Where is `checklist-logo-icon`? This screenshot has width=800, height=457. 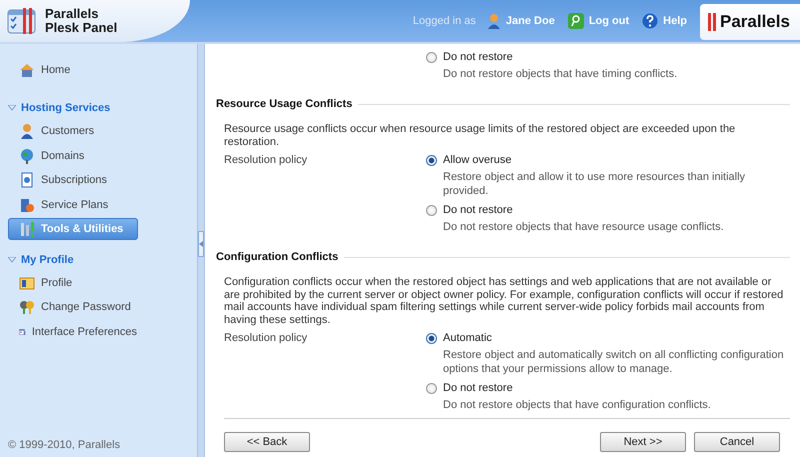
checklist-logo-icon is located at coordinates (22, 21).